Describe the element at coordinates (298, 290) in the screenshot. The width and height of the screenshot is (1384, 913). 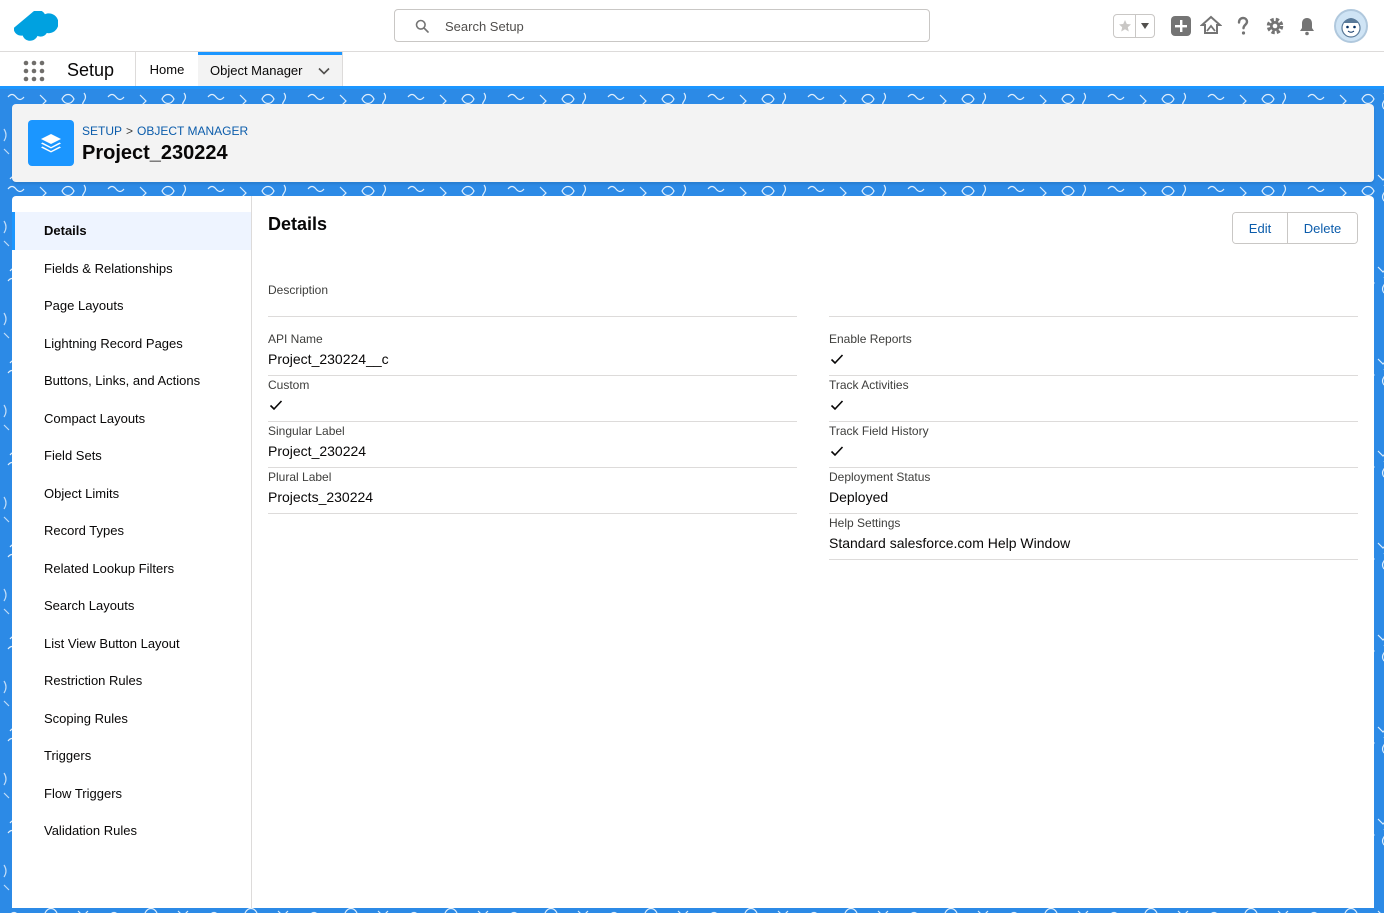
I see `description-label: Description` at that location.